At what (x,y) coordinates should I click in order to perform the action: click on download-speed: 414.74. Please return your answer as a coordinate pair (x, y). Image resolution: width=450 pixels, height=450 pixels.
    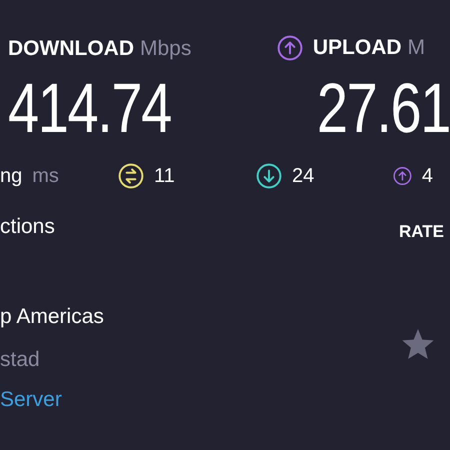
    Looking at the image, I should click on (89, 108).